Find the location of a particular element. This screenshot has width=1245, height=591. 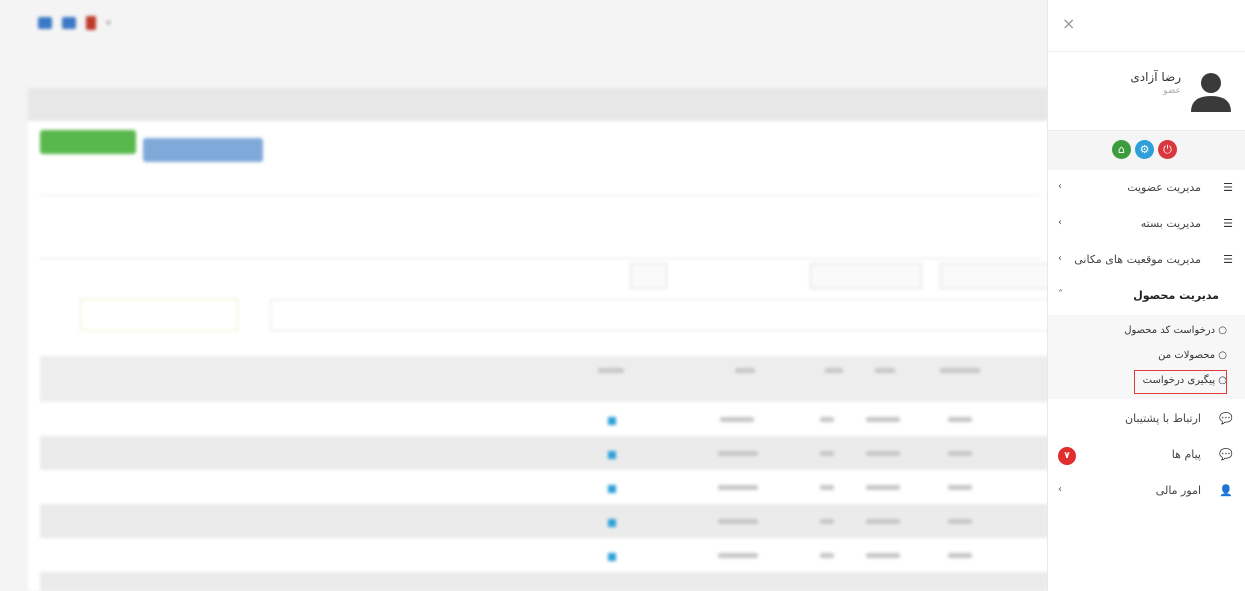

table-header is located at coordinates (544, 379).